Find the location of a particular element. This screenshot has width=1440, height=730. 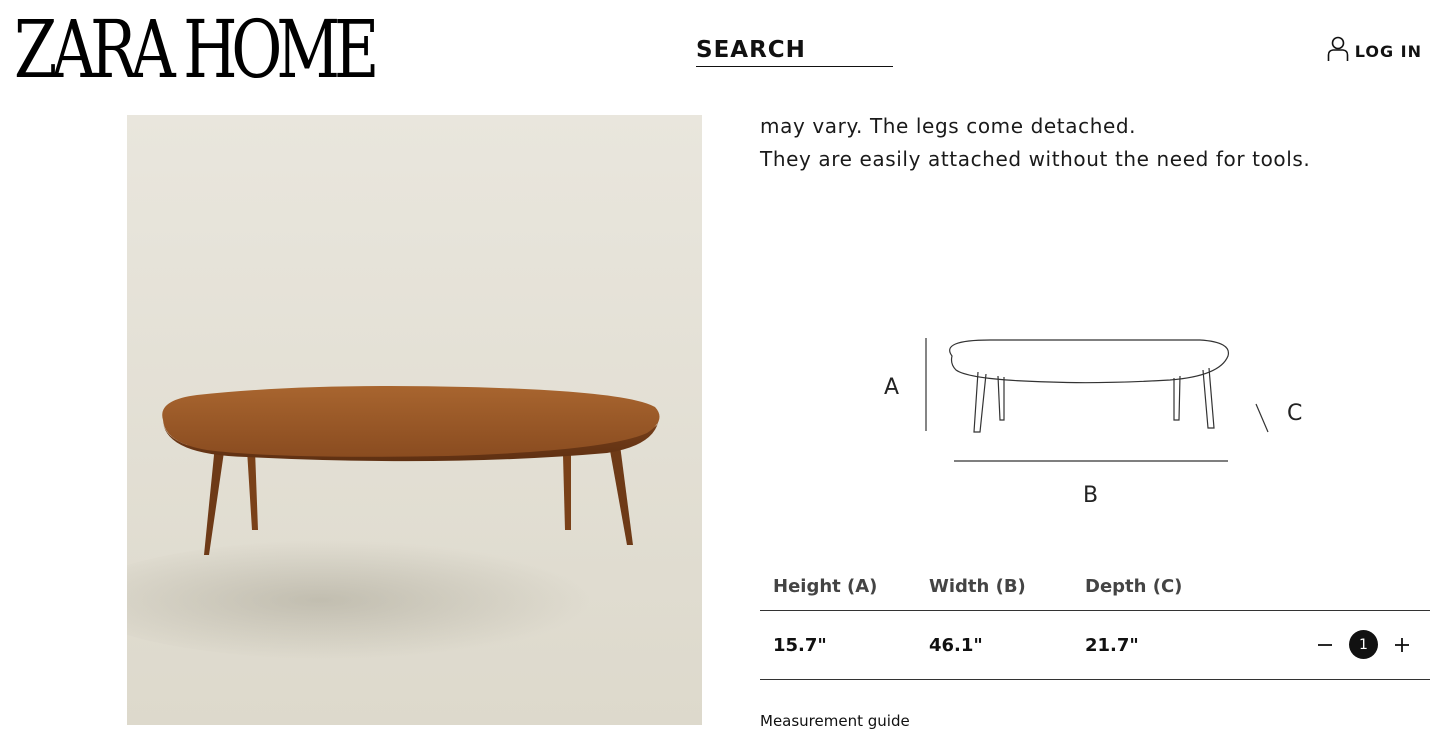

dimensions-header: Height (A) Width (B) Depth (C) is located at coordinates (1095, 586).